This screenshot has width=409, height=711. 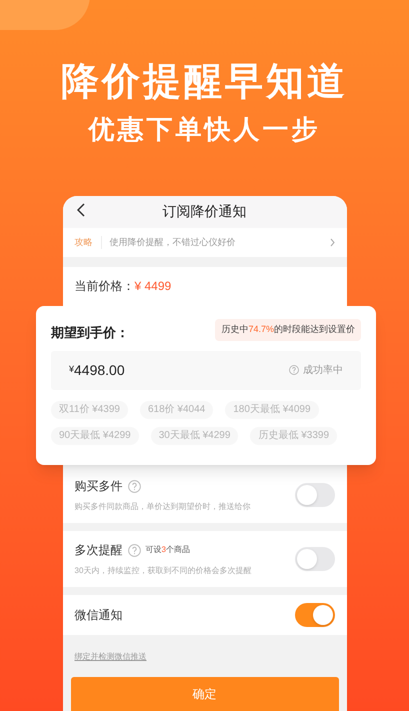 I want to click on subheadline: 优惠下单快人一步, so click(x=204, y=129).